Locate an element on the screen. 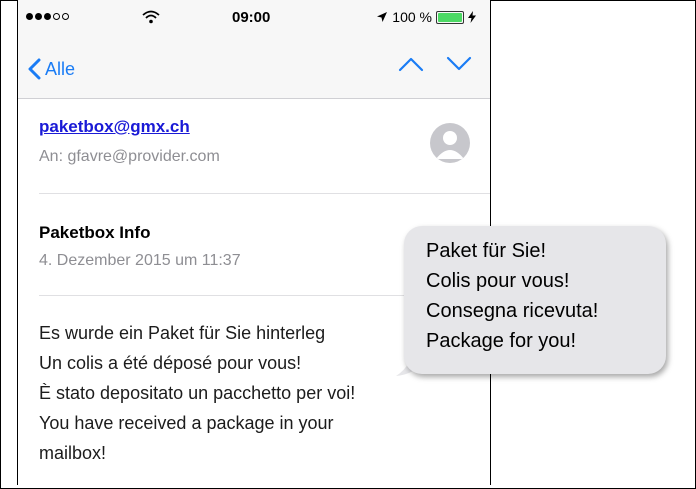 Image resolution: width=696 pixels, height=489 pixels. charging-bolt-icon is located at coordinates (472, 17).